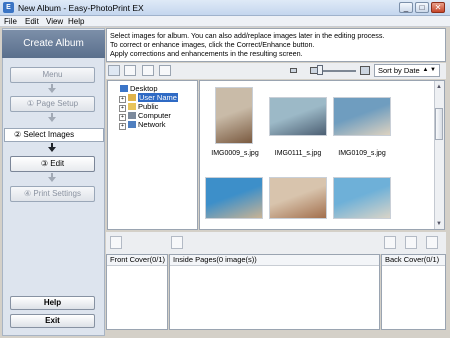 The height and width of the screenshot is (338, 450). Describe the element at coordinates (298, 153) in the screenshot. I see `thumbnail-caption: IMG0111_s.jpg` at that location.